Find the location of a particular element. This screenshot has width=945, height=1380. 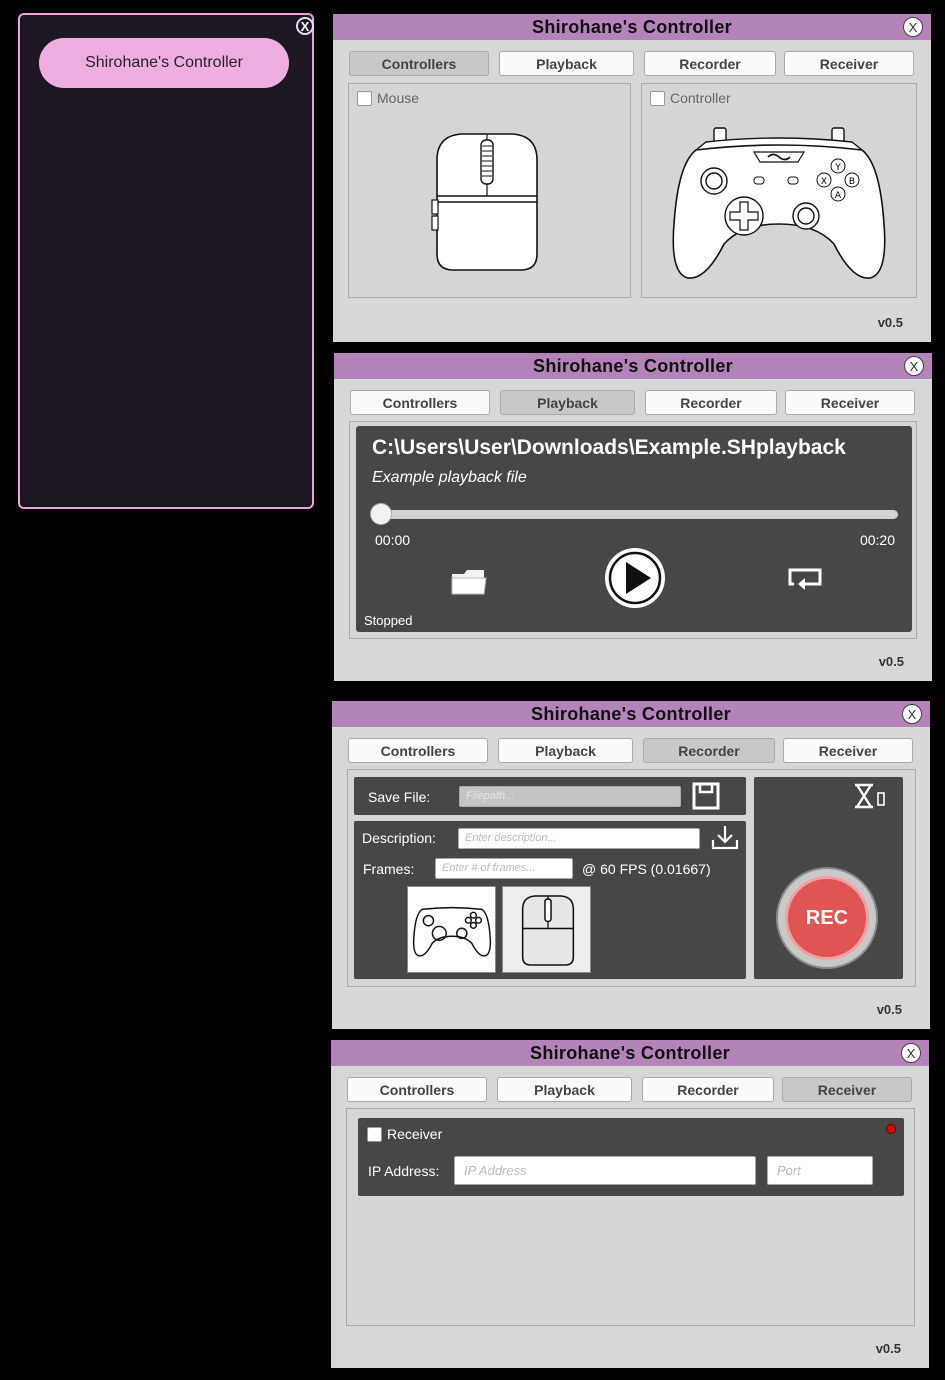

controller-thumbnail is located at coordinates (451, 929).